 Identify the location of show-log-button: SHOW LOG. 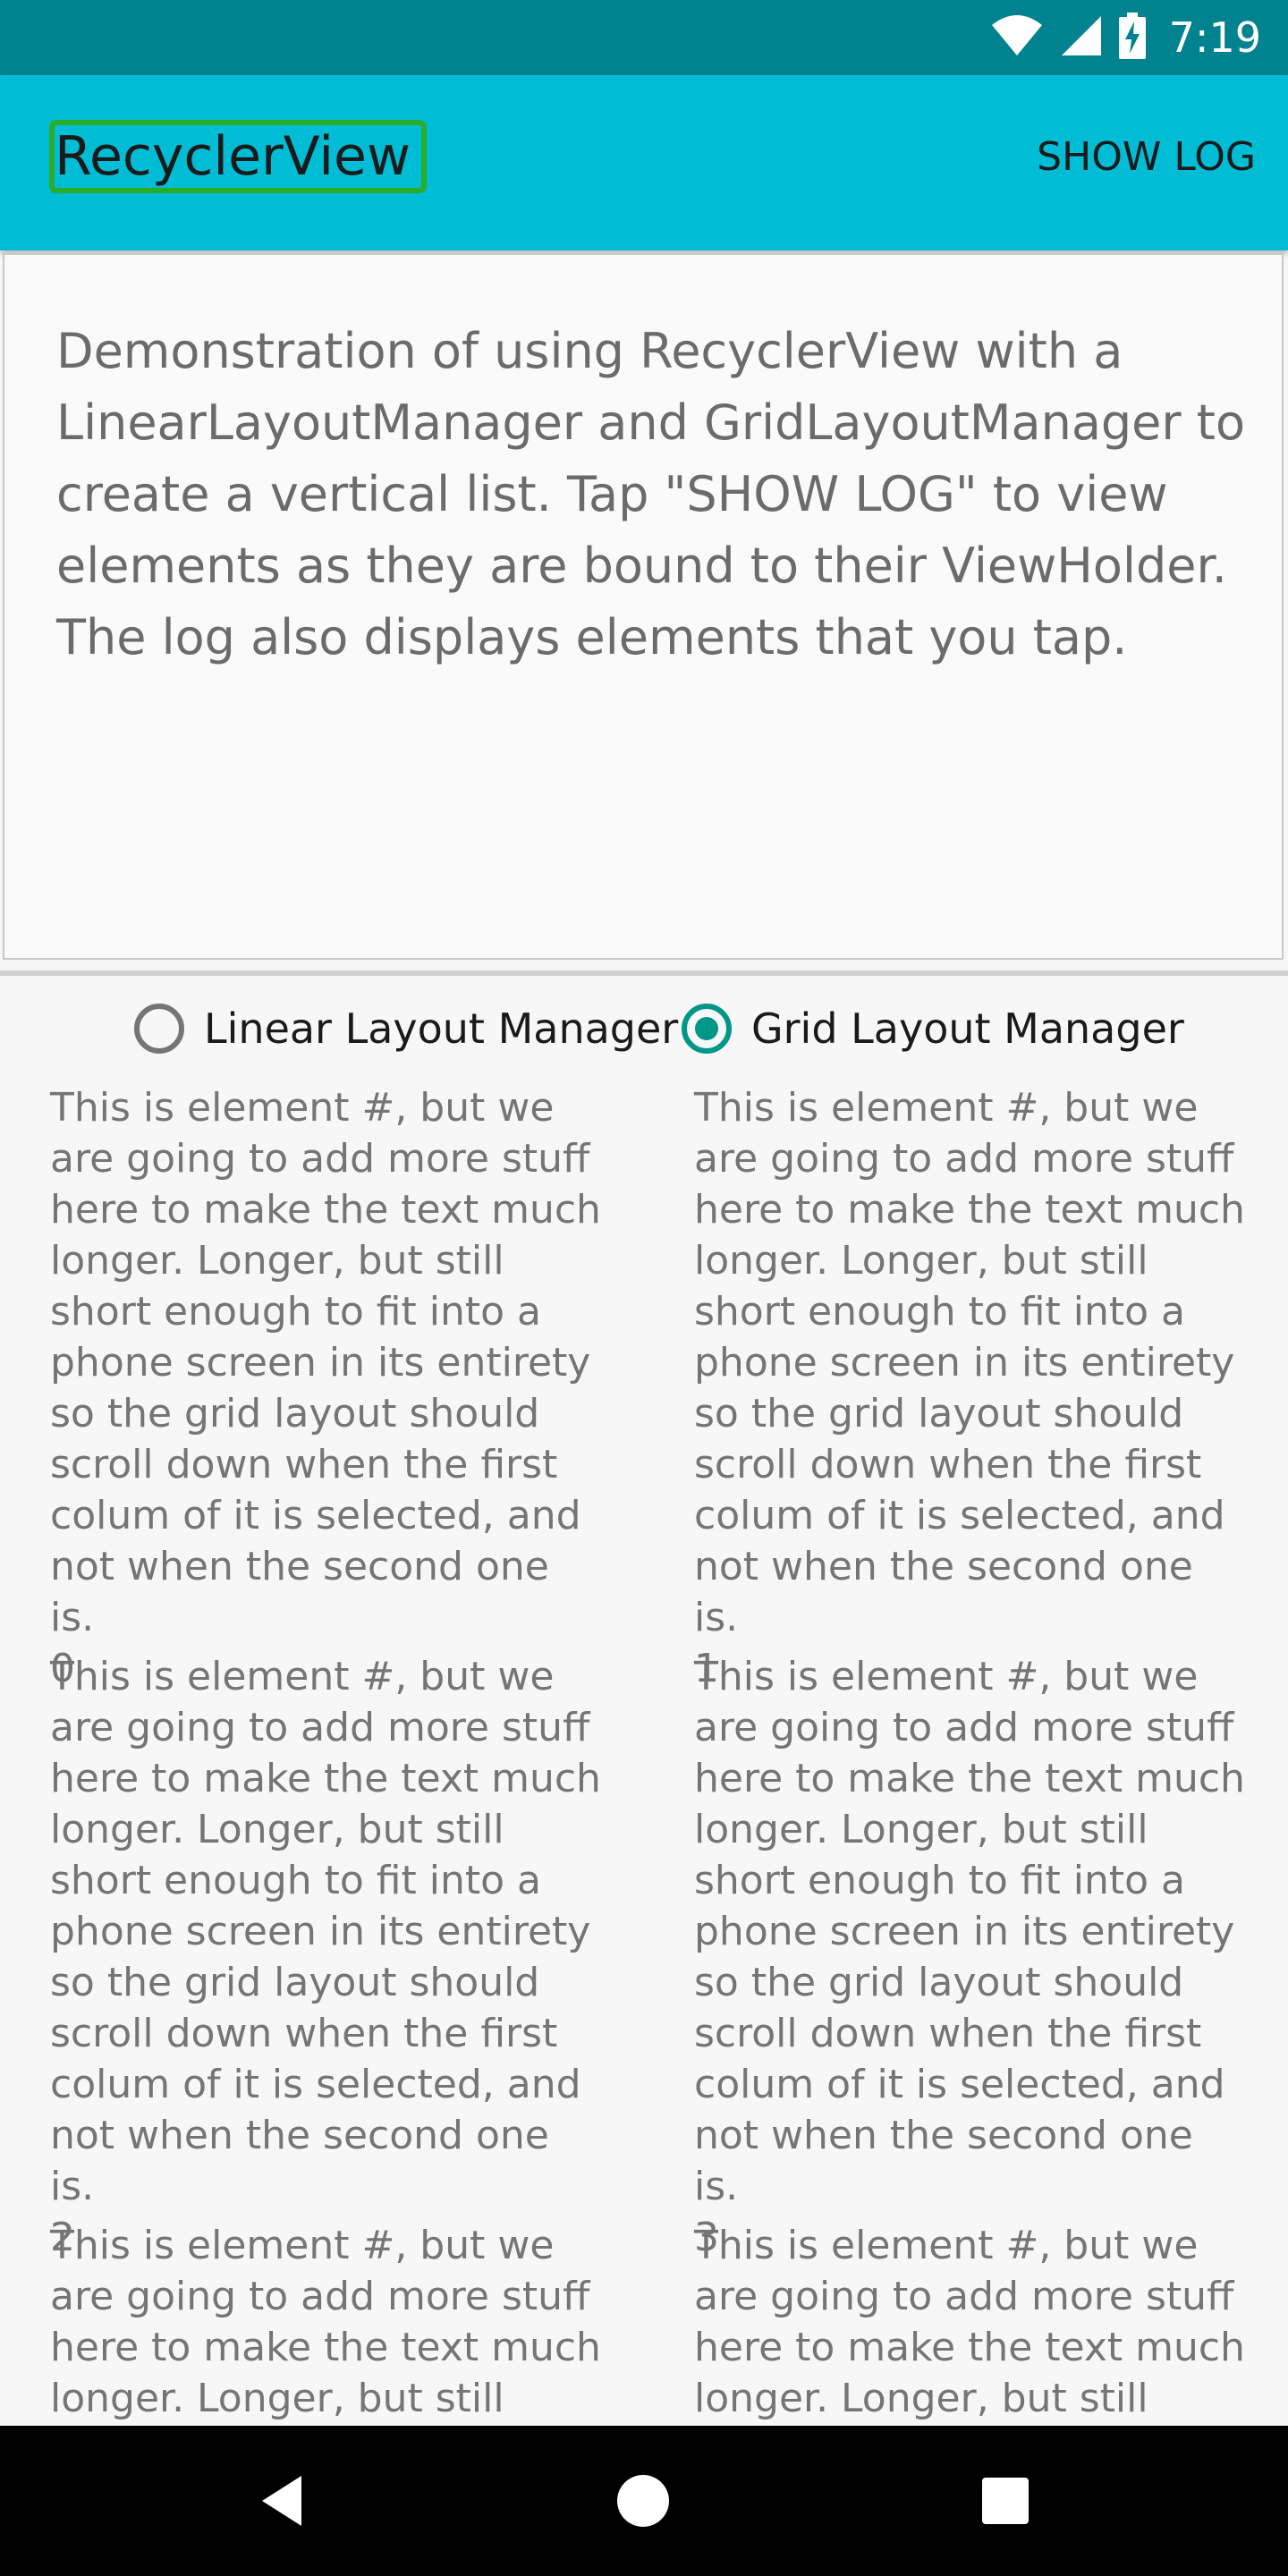
(1146, 157).